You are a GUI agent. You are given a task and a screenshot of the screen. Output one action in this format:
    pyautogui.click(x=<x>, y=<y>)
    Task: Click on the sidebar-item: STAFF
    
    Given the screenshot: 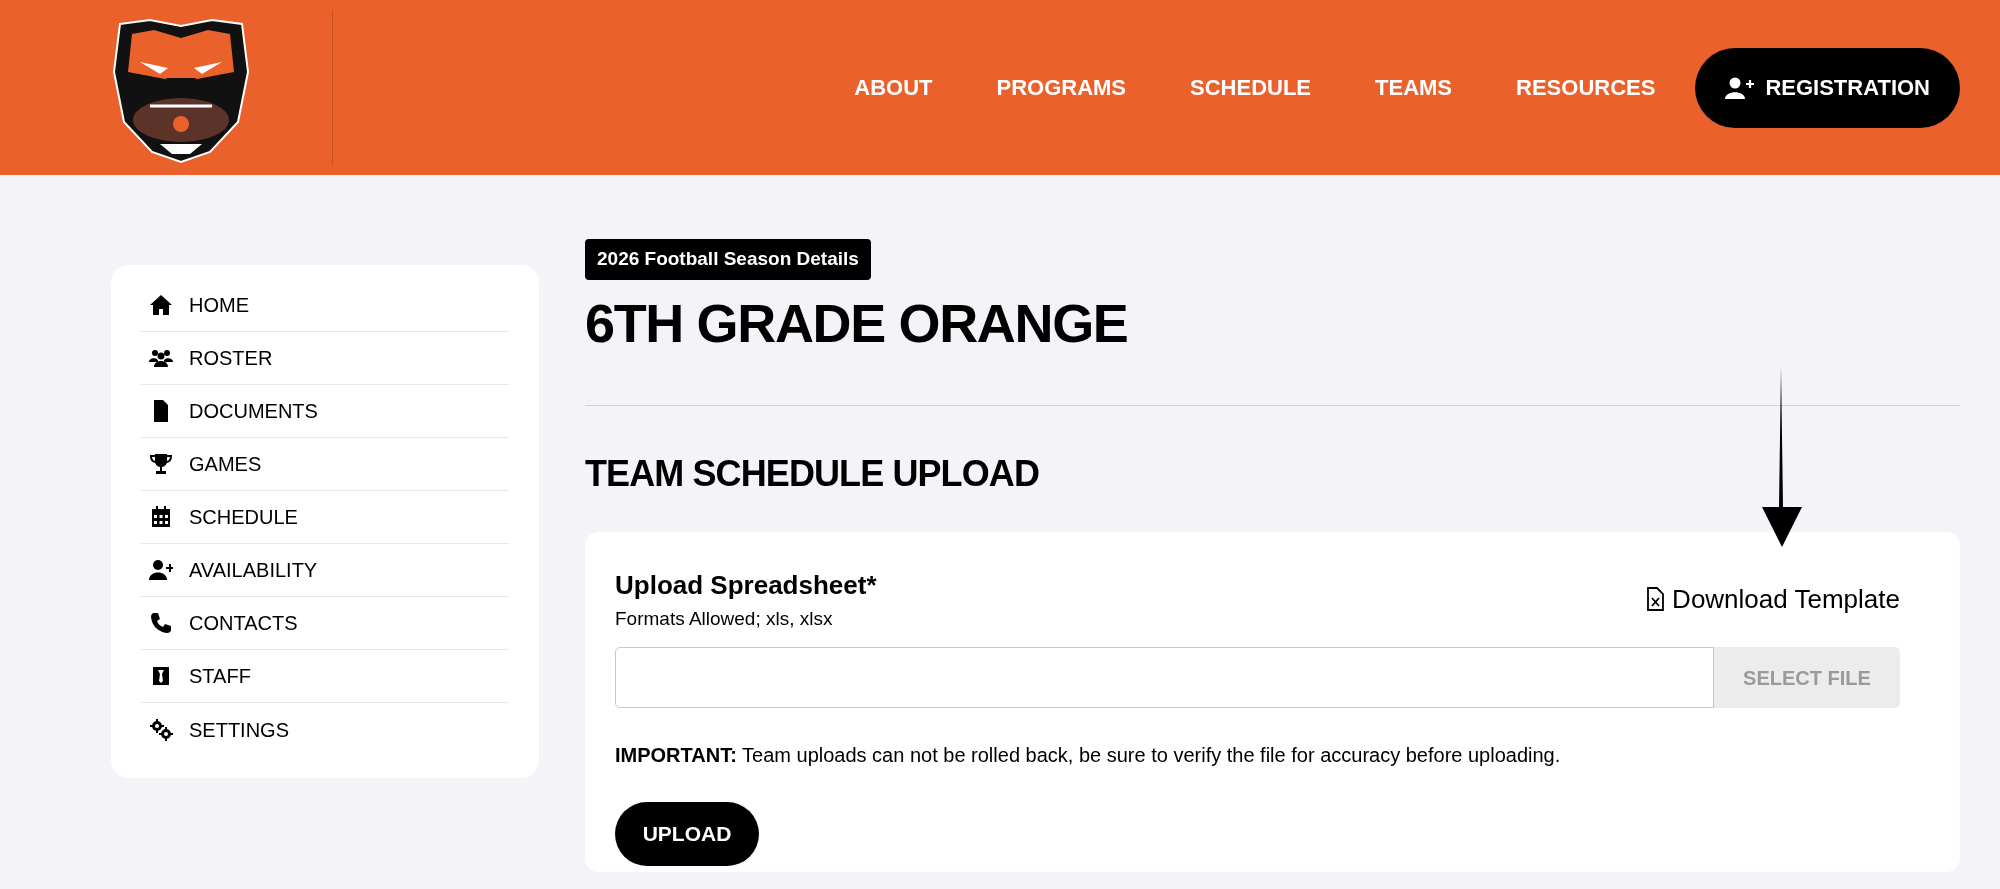 What is the action you would take?
    pyautogui.click(x=325, y=676)
    